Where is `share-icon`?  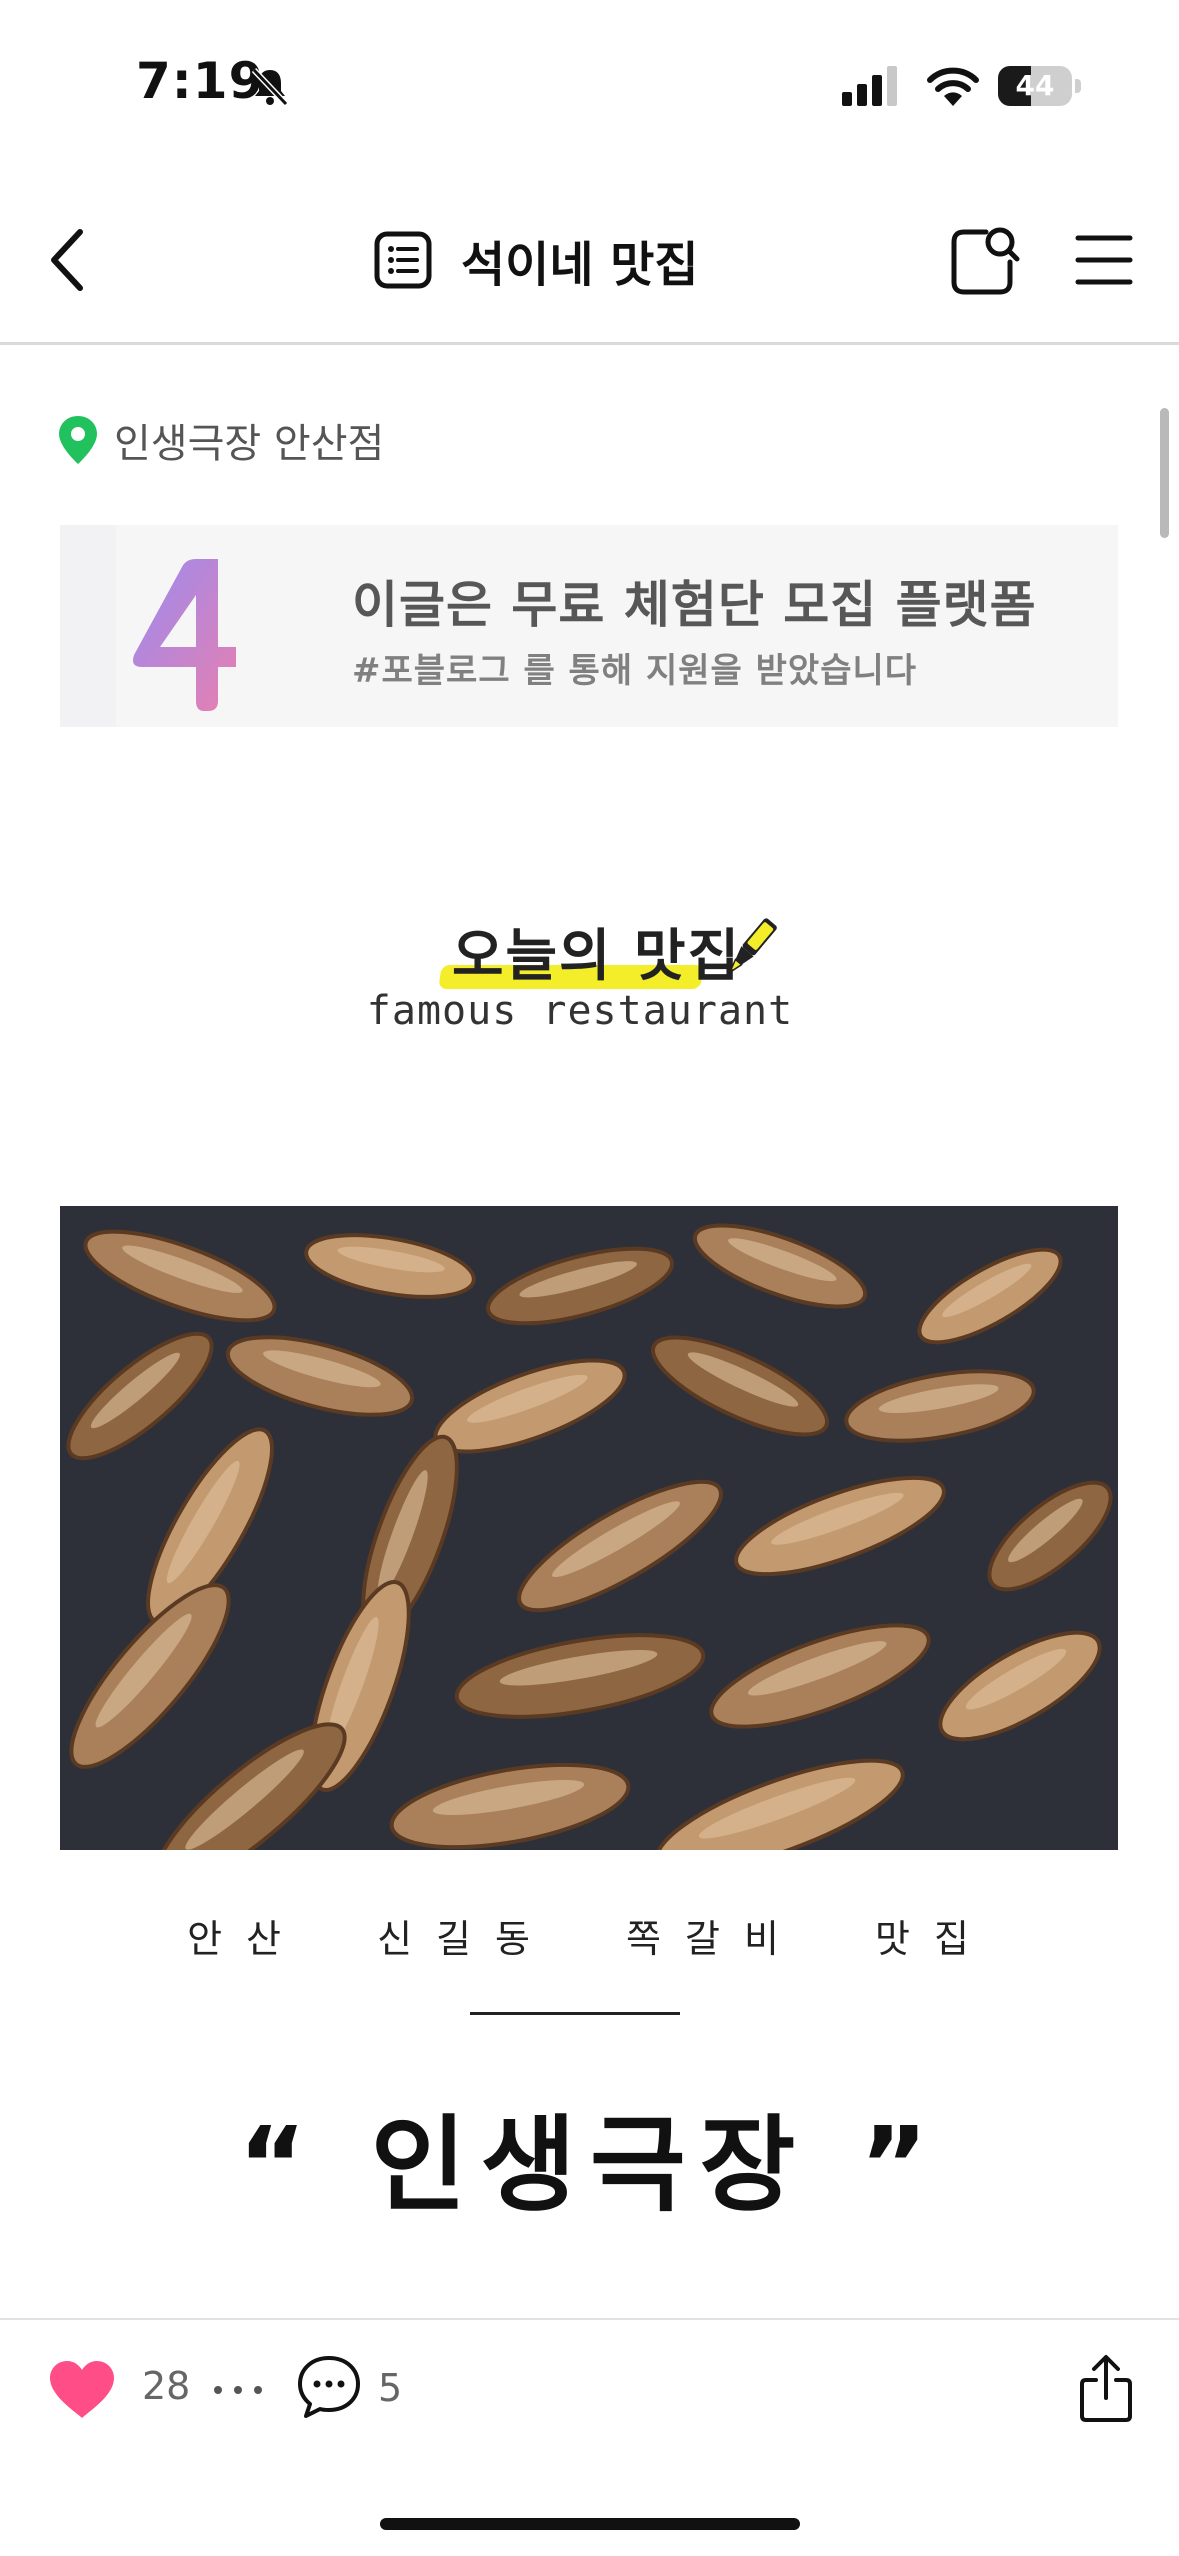 share-icon is located at coordinates (1106, 2388).